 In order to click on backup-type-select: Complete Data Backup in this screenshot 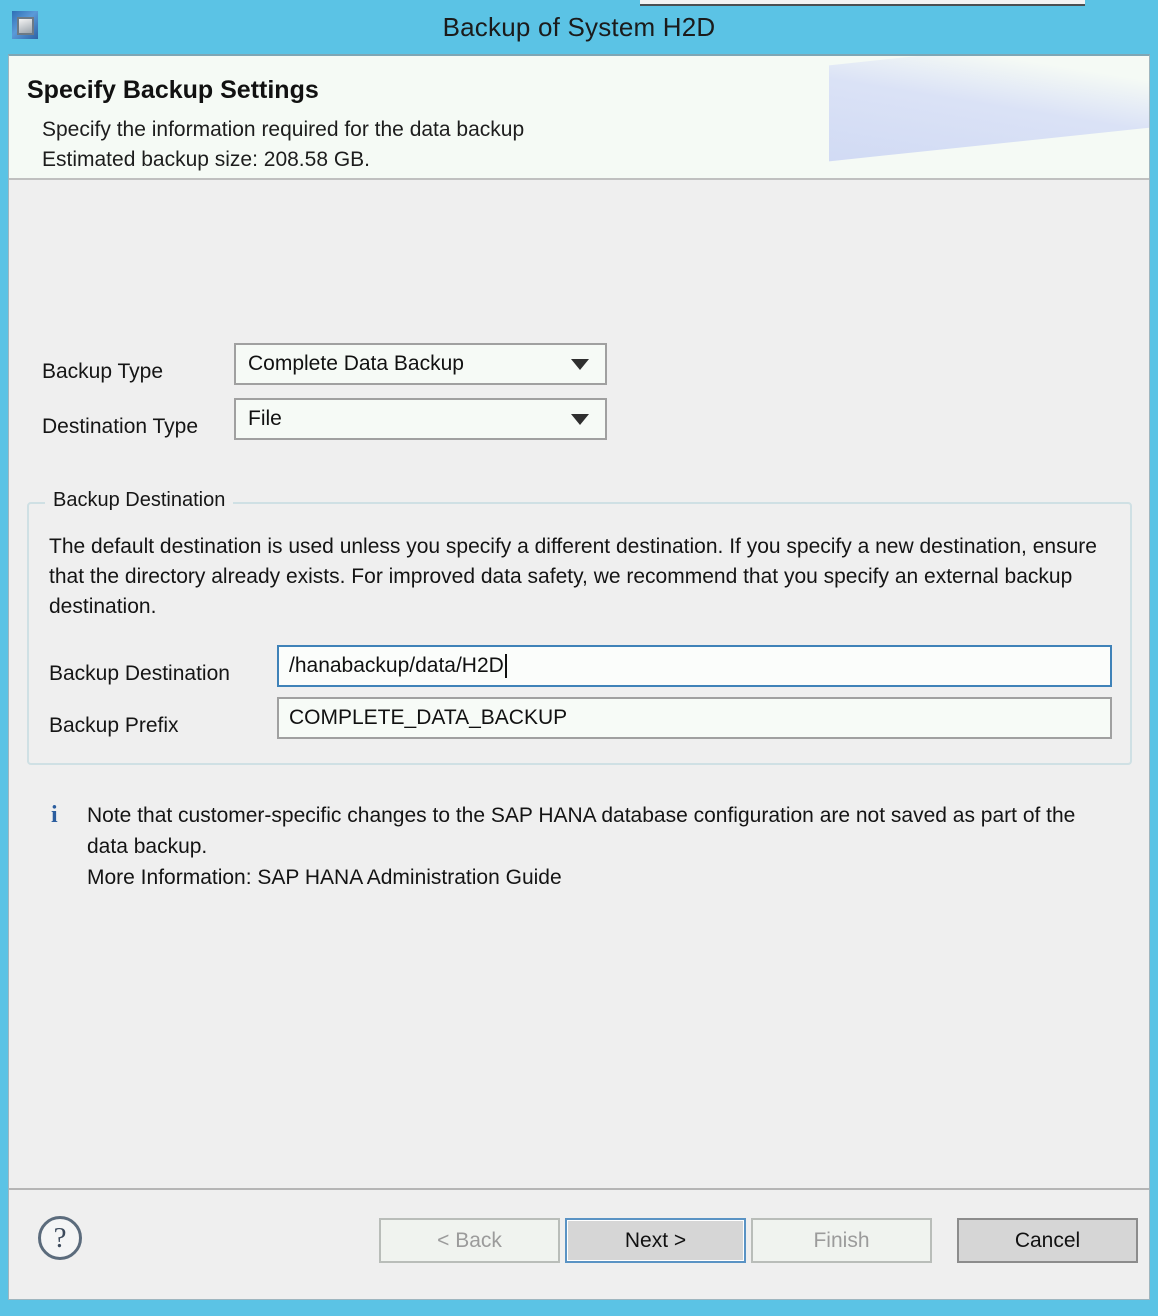, I will do `click(420, 364)`.